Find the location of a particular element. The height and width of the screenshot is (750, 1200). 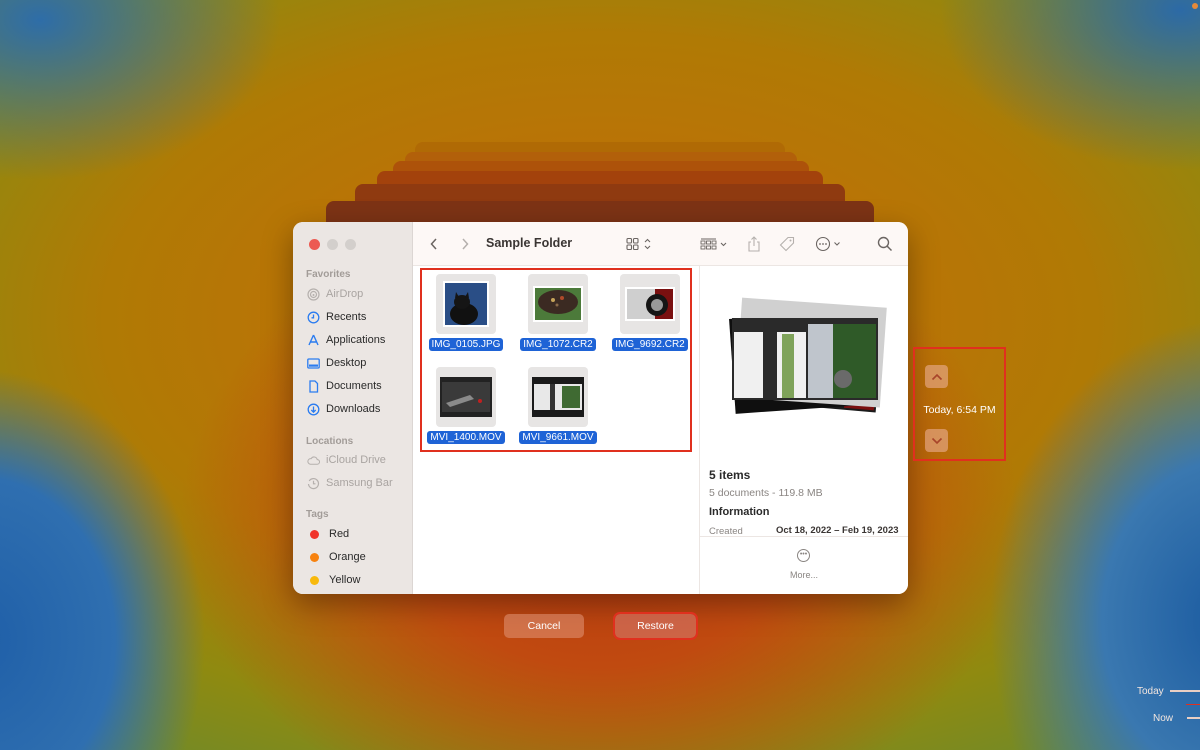

file-name: IMG_9692.CR2 is located at coordinates (650, 344).